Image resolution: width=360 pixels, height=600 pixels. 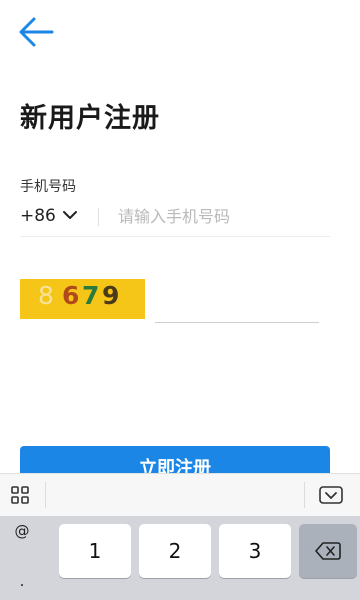 What do you see at coordinates (91, 295) in the screenshot?
I see `captcha-char: 7` at bounding box center [91, 295].